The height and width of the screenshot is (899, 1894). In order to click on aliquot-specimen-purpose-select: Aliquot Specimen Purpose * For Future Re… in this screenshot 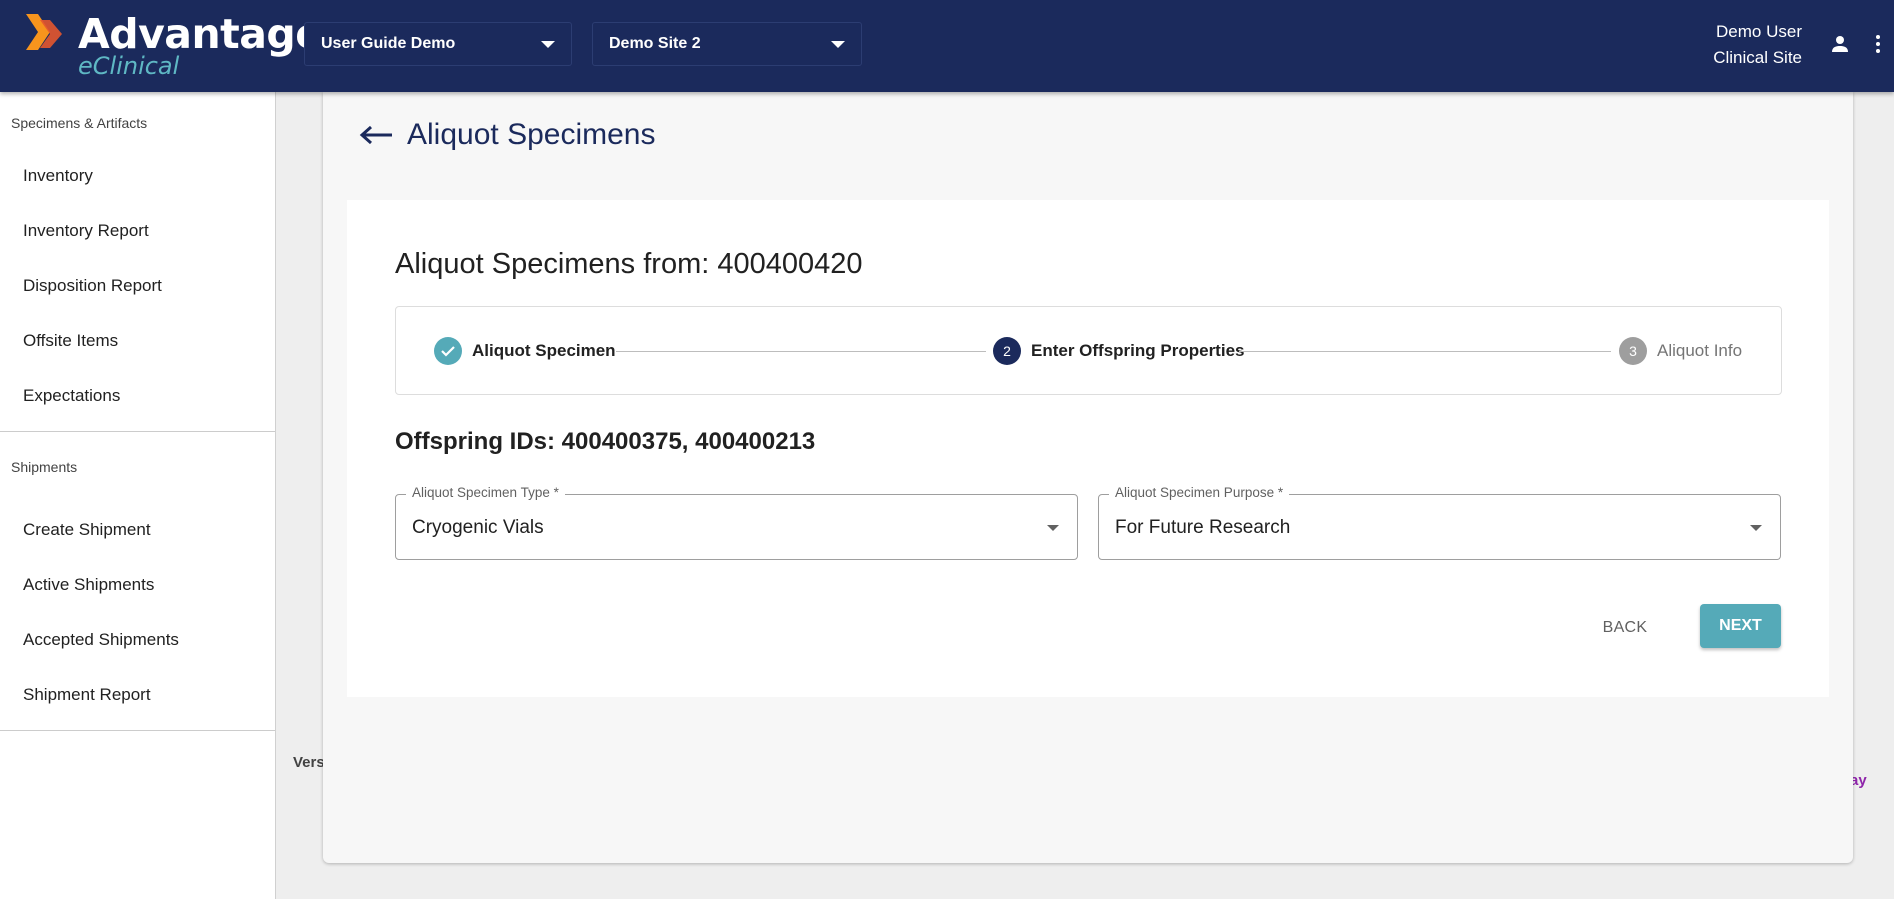, I will do `click(1439, 522)`.